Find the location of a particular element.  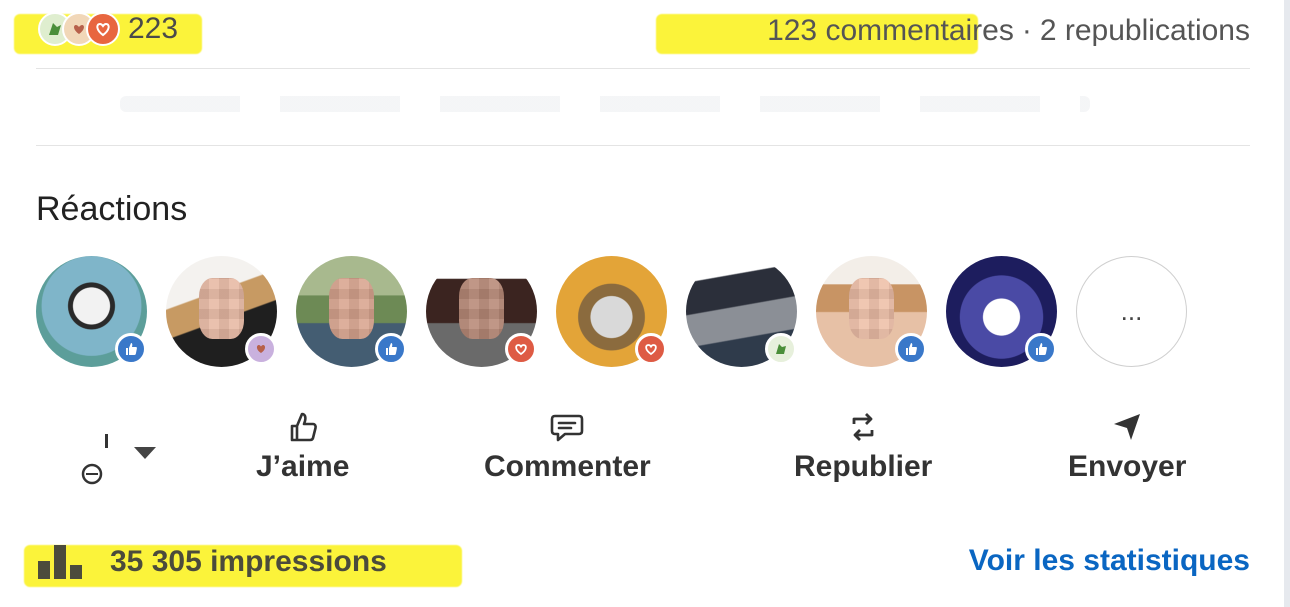

support-badge-icon is located at coordinates (261, 349).